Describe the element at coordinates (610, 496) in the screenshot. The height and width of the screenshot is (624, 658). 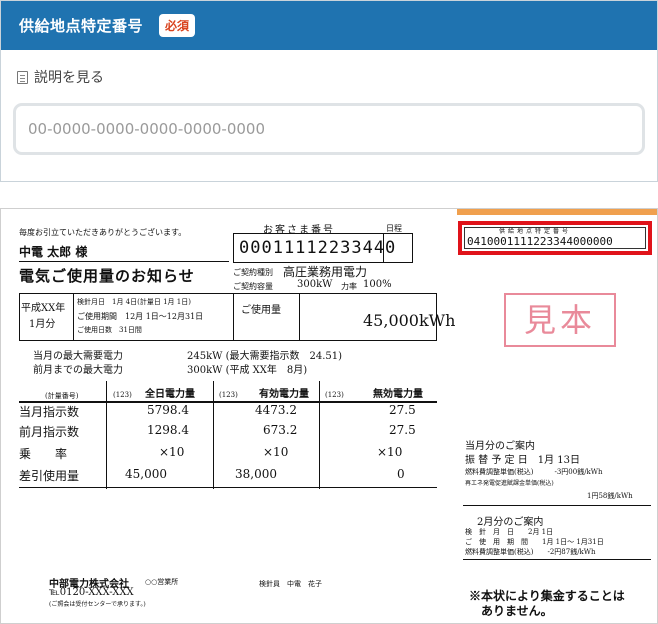
I see `renewable-value: 1円58銭/kWh` at that location.